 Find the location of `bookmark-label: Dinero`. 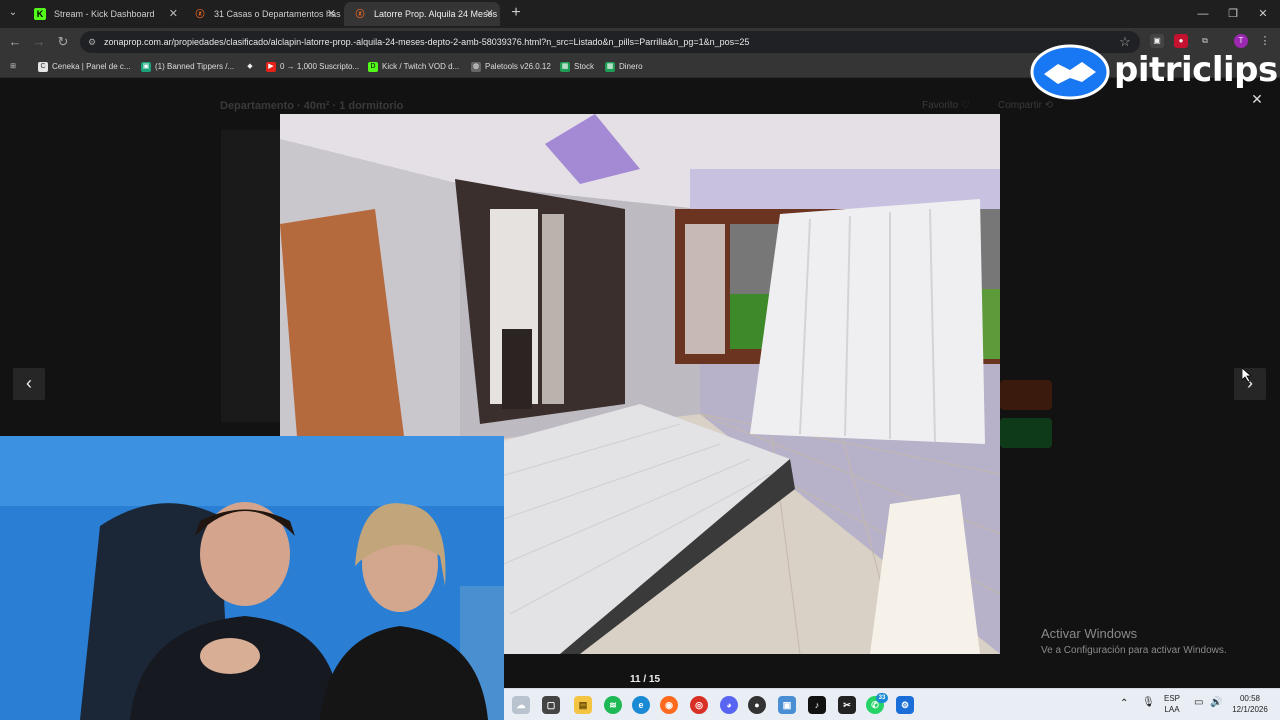

bookmark-label: Dinero is located at coordinates (631, 66).